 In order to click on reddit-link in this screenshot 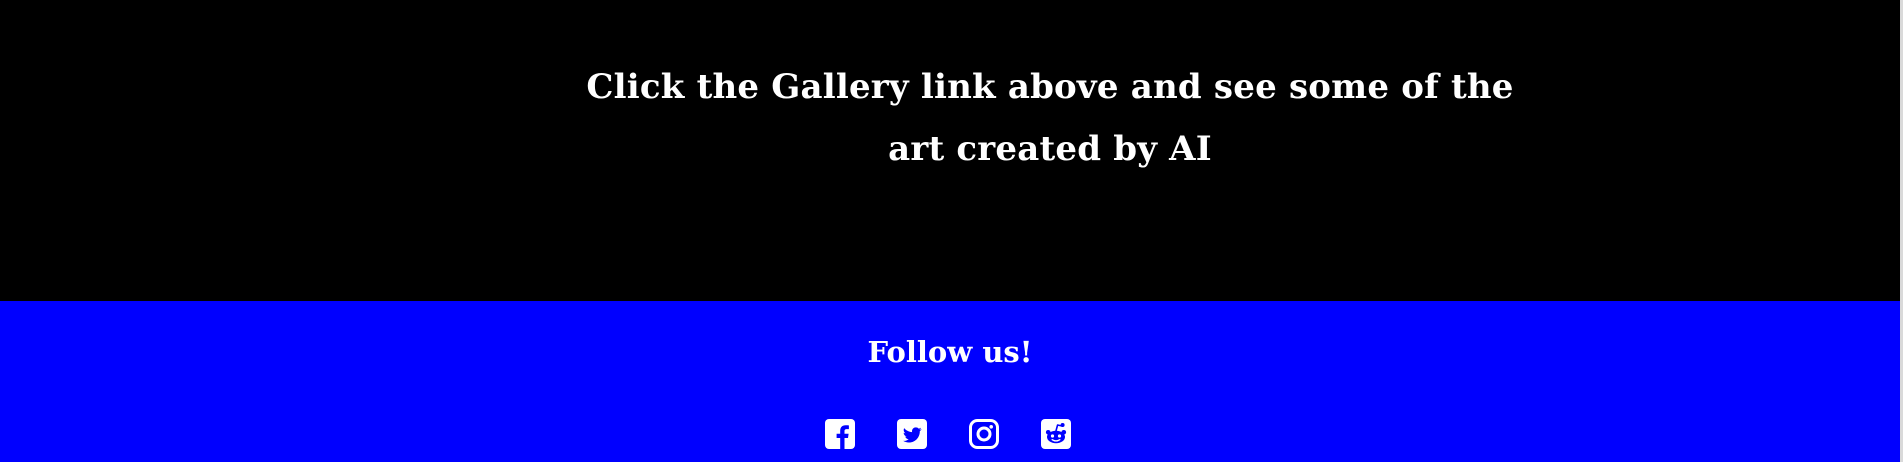, I will do `click(1056, 434)`.